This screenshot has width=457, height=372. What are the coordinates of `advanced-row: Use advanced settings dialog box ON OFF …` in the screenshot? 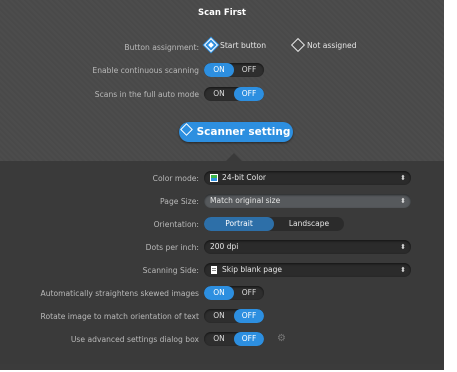 It's located at (222, 340).